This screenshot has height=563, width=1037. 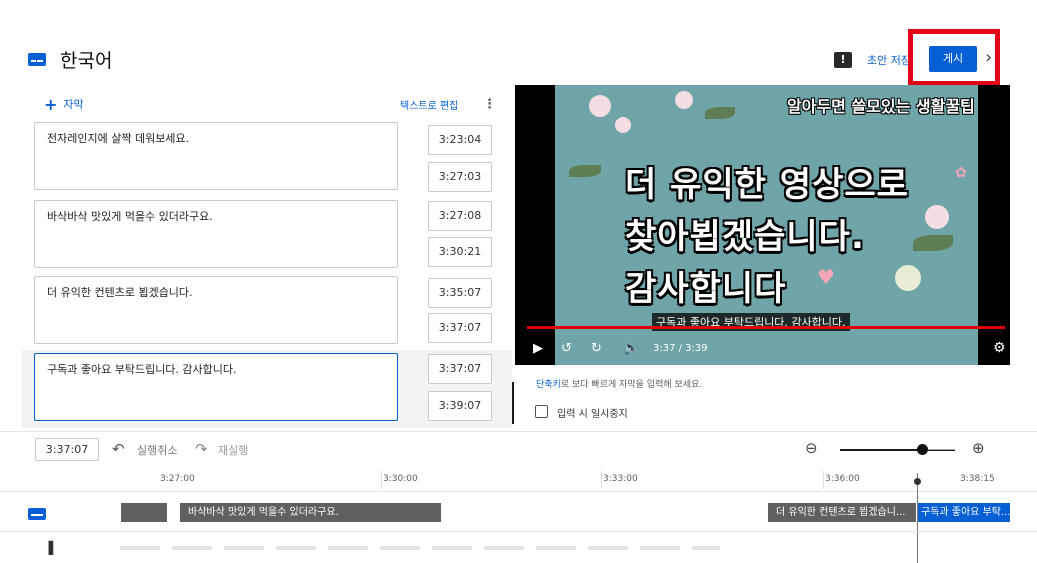 I want to click on more-vert-icon: ⋮, so click(x=489, y=104).